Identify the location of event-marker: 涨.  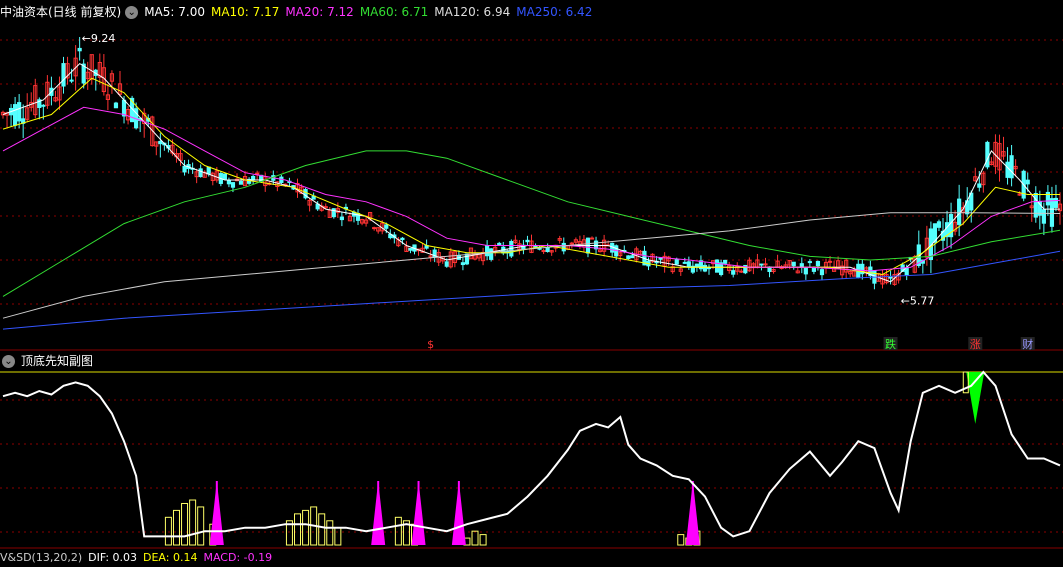
(975, 344).